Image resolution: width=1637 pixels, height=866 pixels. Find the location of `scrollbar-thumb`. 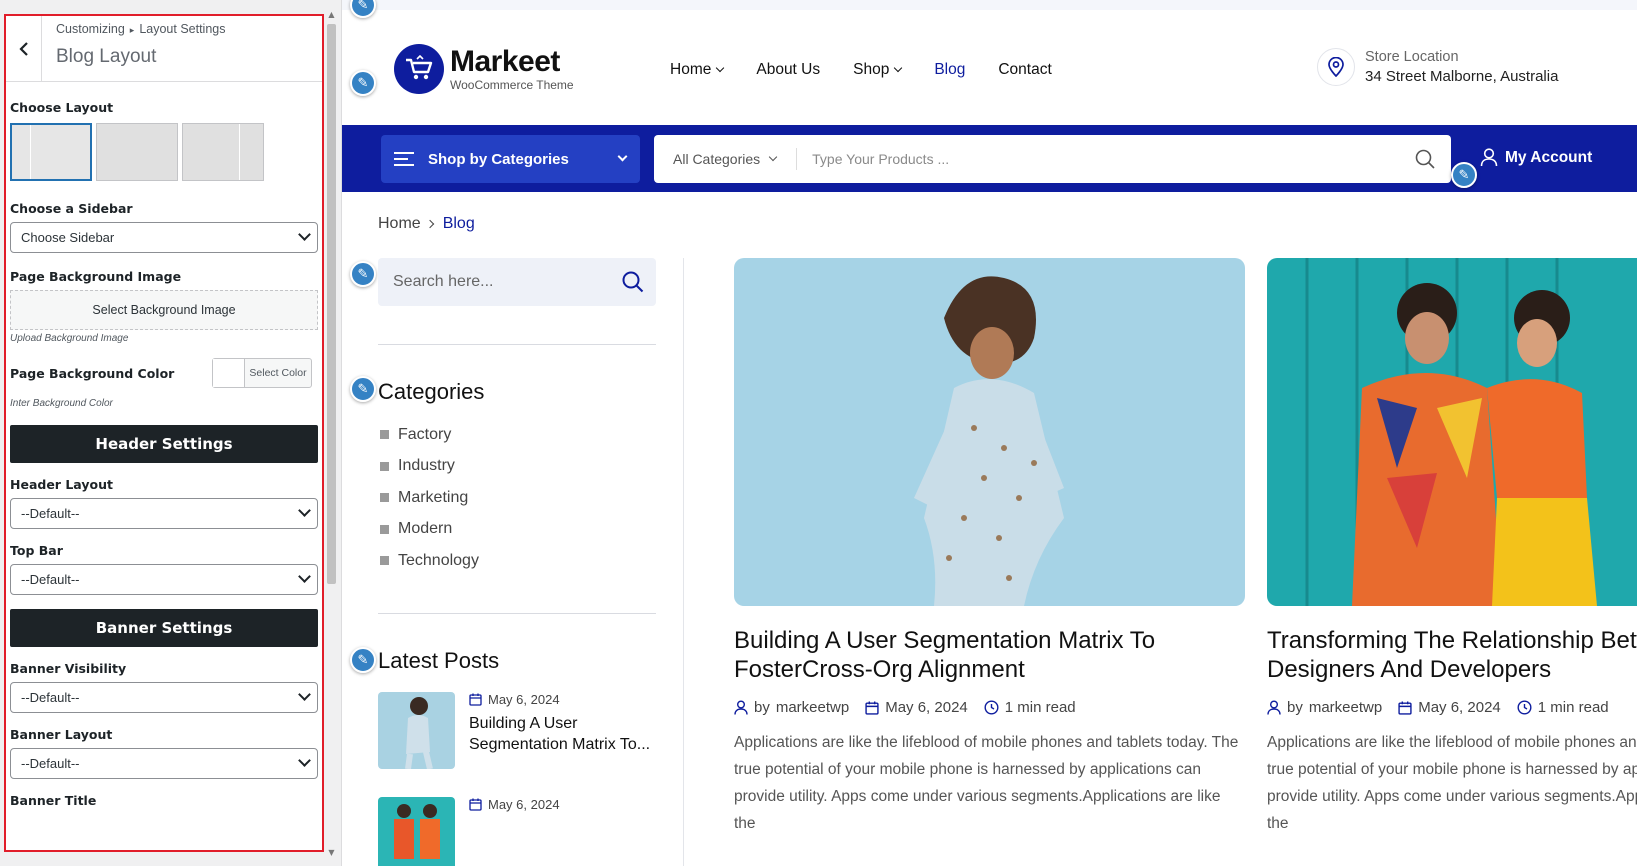

scrollbar-thumb is located at coordinates (331, 304).